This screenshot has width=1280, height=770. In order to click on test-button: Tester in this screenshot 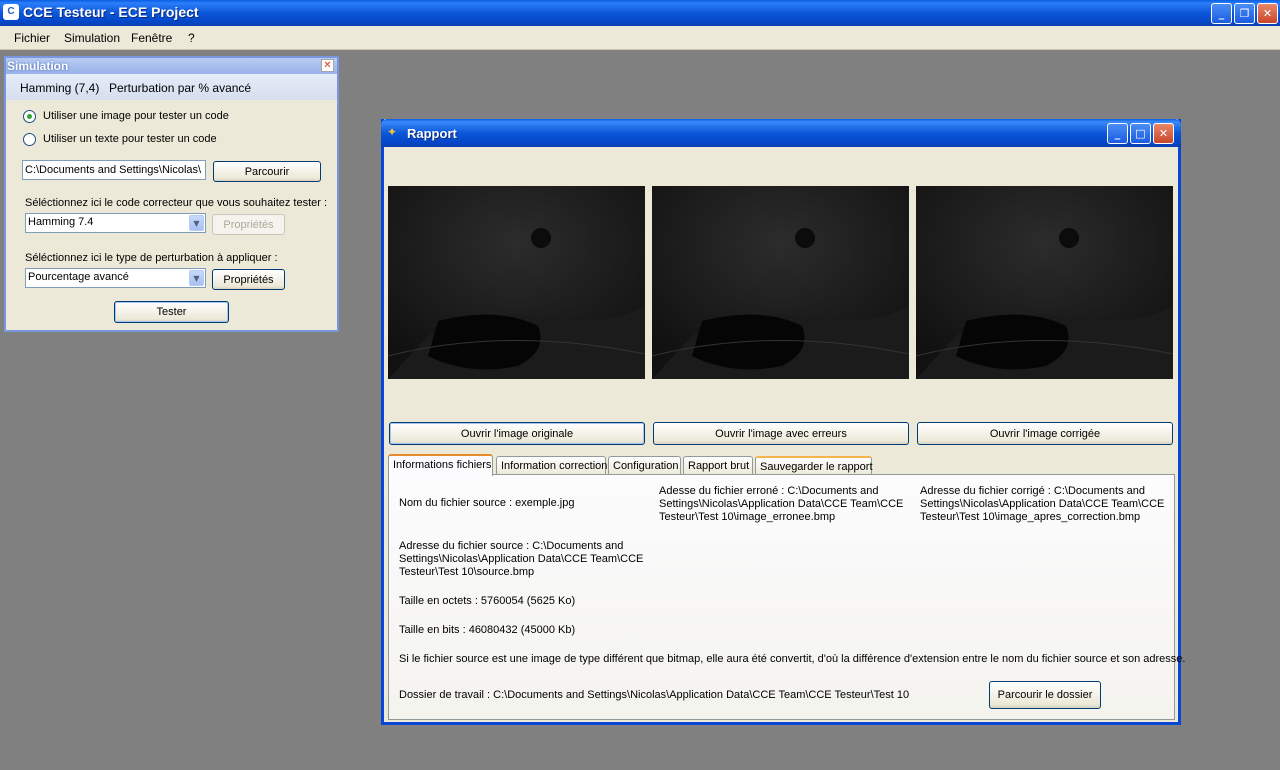, I will do `click(171, 312)`.